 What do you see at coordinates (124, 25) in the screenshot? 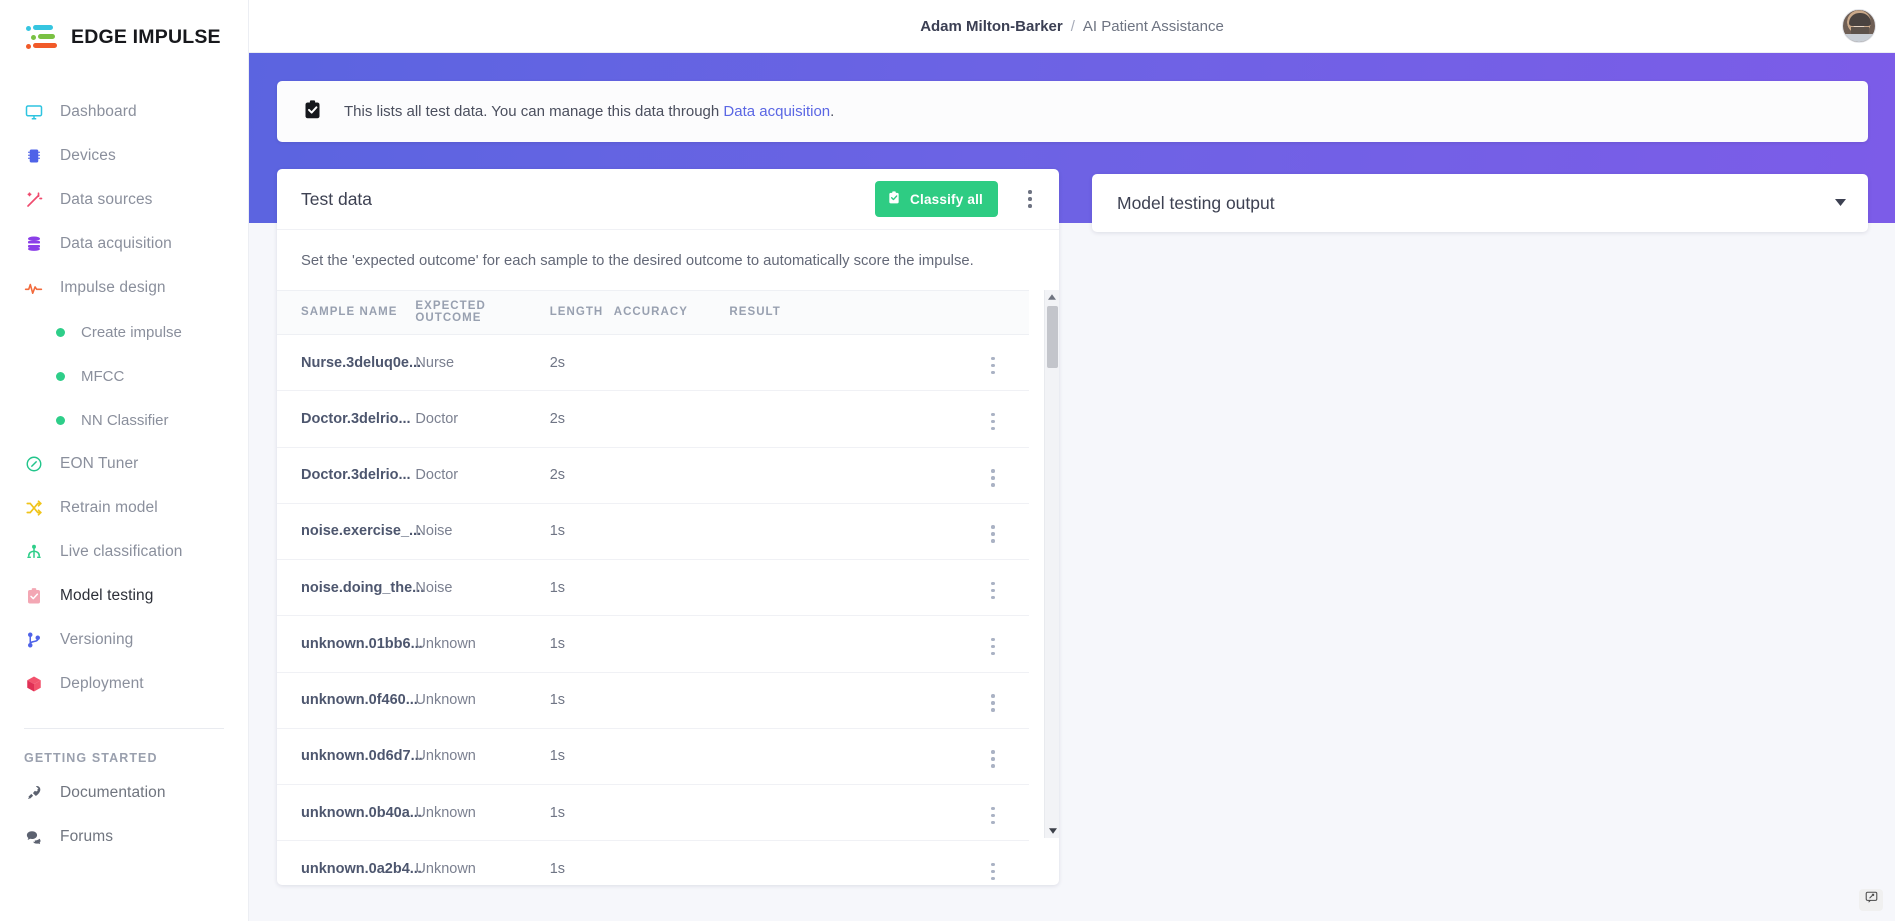
I see `logo: EDGE IMPULSE` at bounding box center [124, 25].